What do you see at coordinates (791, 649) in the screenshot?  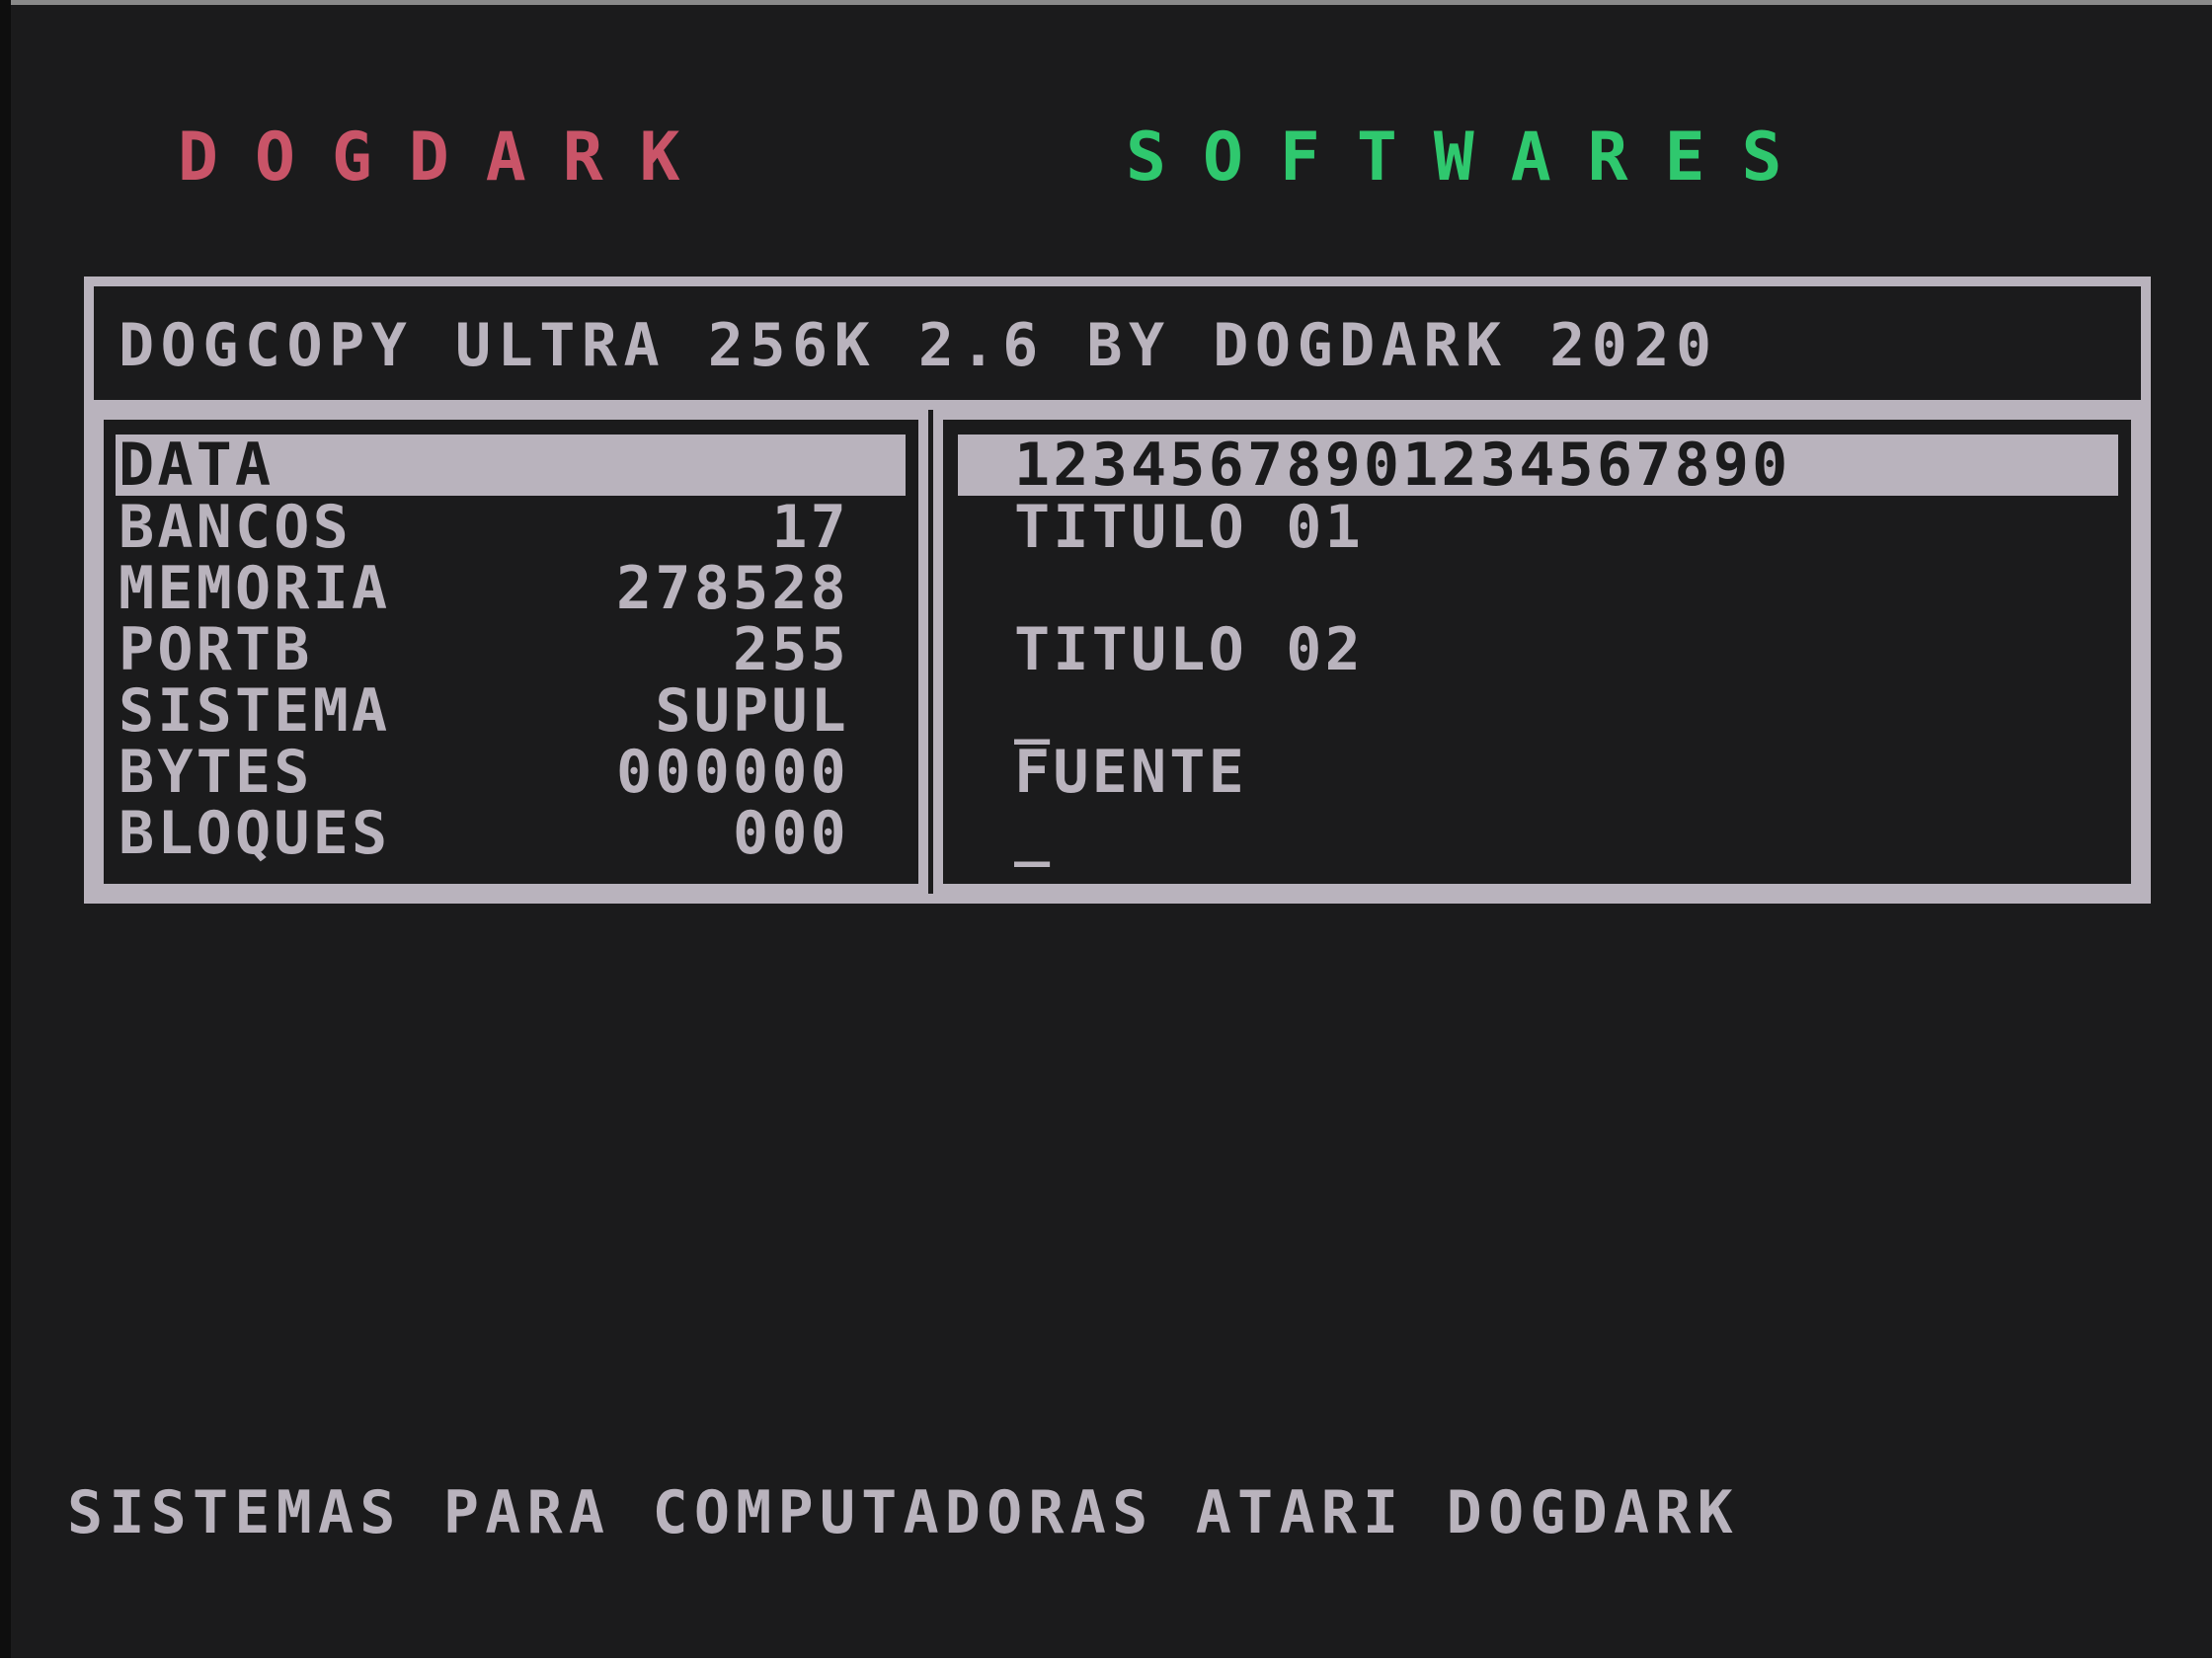 I see `info-value: 255` at bounding box center [791, 649].